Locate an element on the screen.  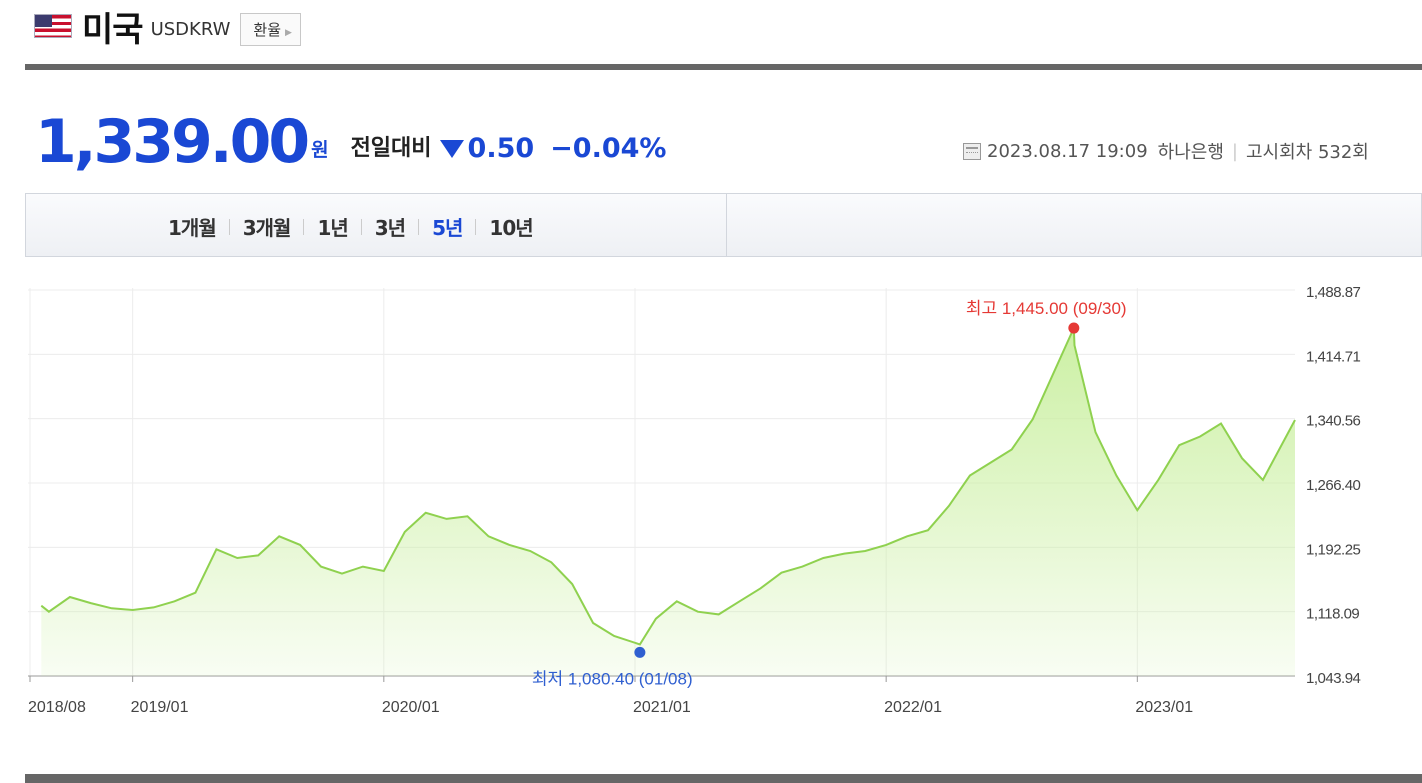
price-change: 0.50 is located at coordinates (501, 148).